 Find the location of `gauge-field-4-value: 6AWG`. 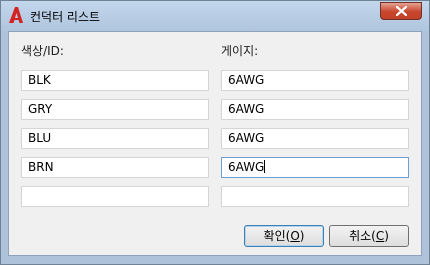

gauge-field-4-value: 6AWG is located at coordinates (246, 167).